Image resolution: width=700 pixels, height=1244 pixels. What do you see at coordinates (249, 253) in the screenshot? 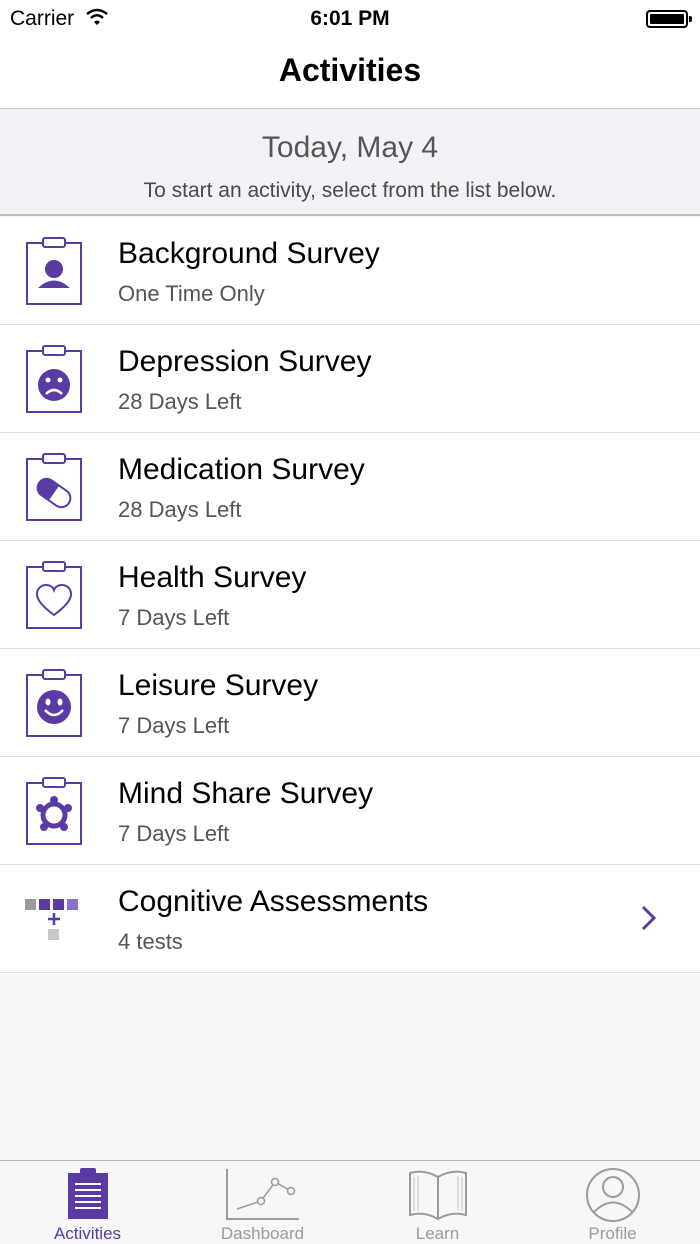
I see `activity-title: Background Survey` at bounding box center [249, 253].